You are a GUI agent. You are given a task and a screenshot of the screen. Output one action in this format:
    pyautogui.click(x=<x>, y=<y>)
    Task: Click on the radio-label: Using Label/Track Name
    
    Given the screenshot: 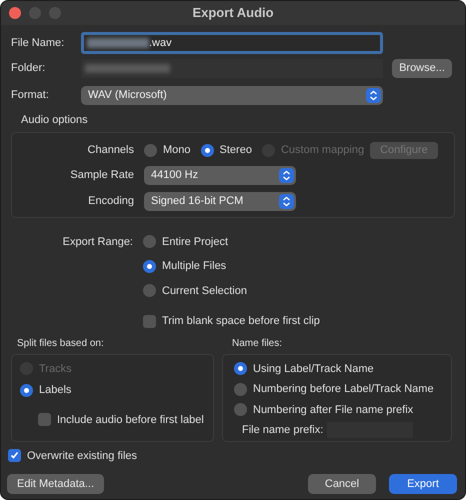 What is the action you would take?
    pyautogui.click(x=313, y=369)
    